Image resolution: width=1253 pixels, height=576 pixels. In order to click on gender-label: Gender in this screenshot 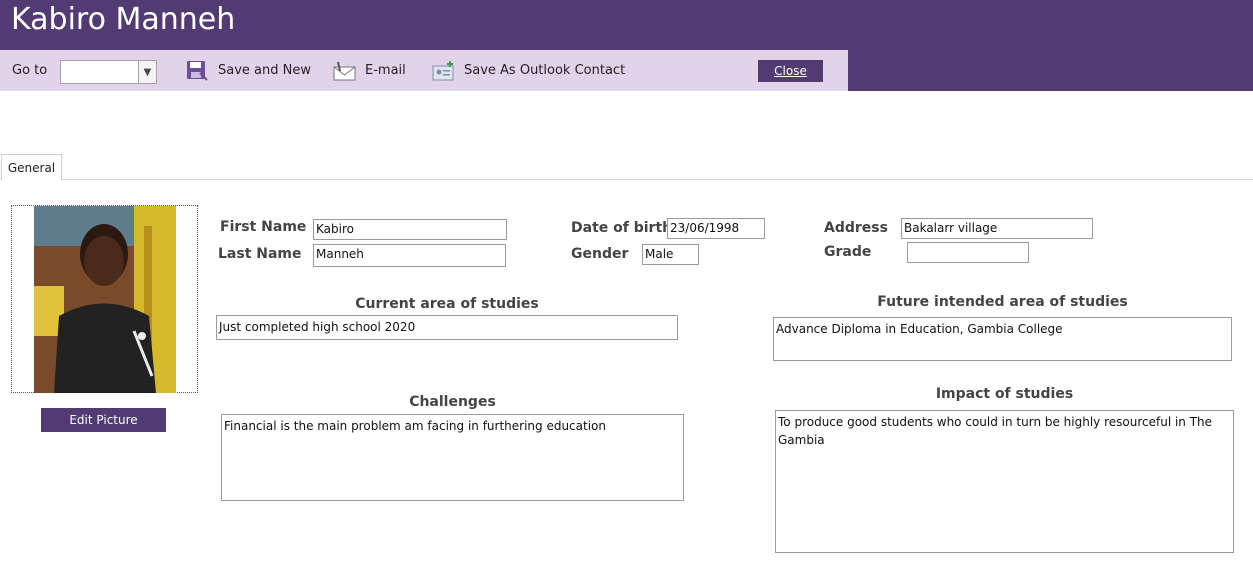, I will do `click(600, 254)`.